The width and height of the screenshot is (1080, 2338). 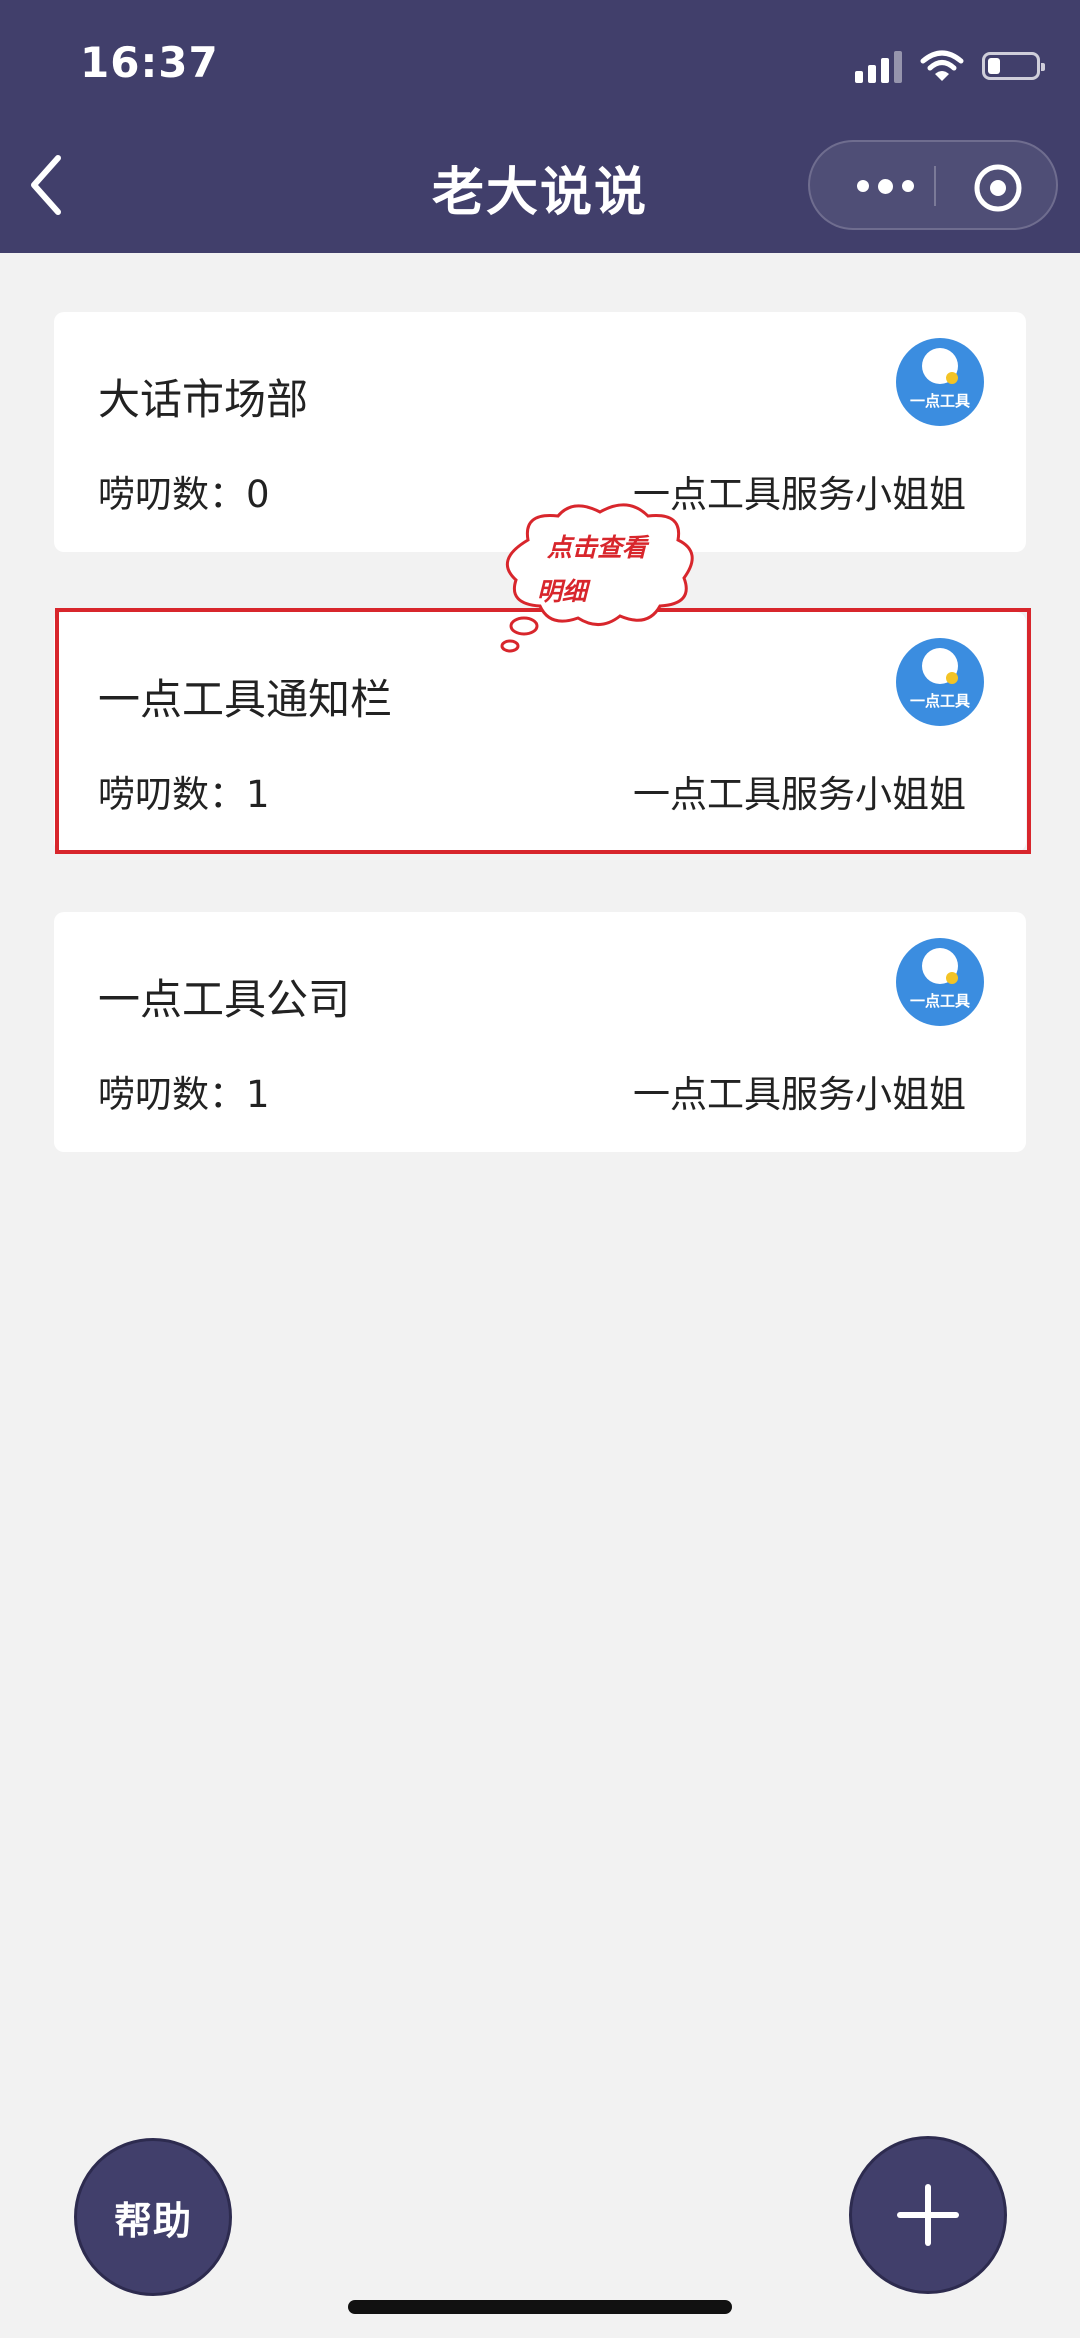 What do you see at coordinates (203, 399) in the screenshot?
I see `card-title: 大话市场部` at bounding box center [203, 399].